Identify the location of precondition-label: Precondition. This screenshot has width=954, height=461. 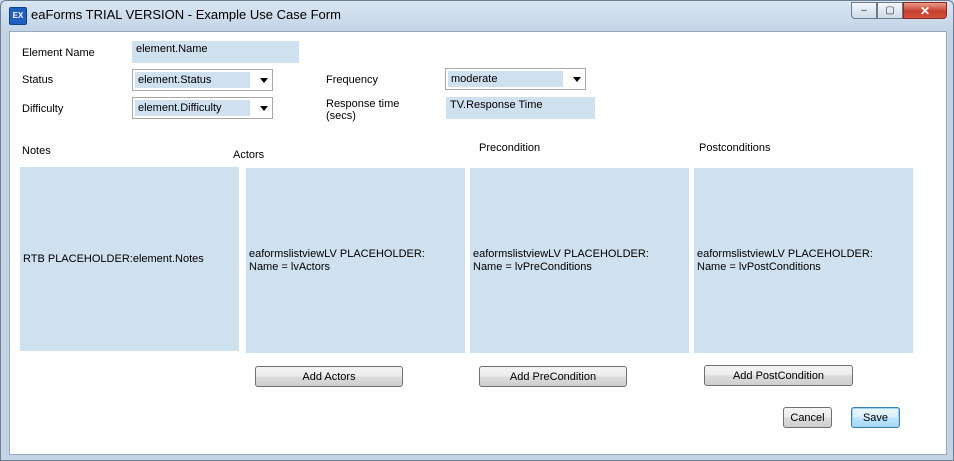
(510, 148).